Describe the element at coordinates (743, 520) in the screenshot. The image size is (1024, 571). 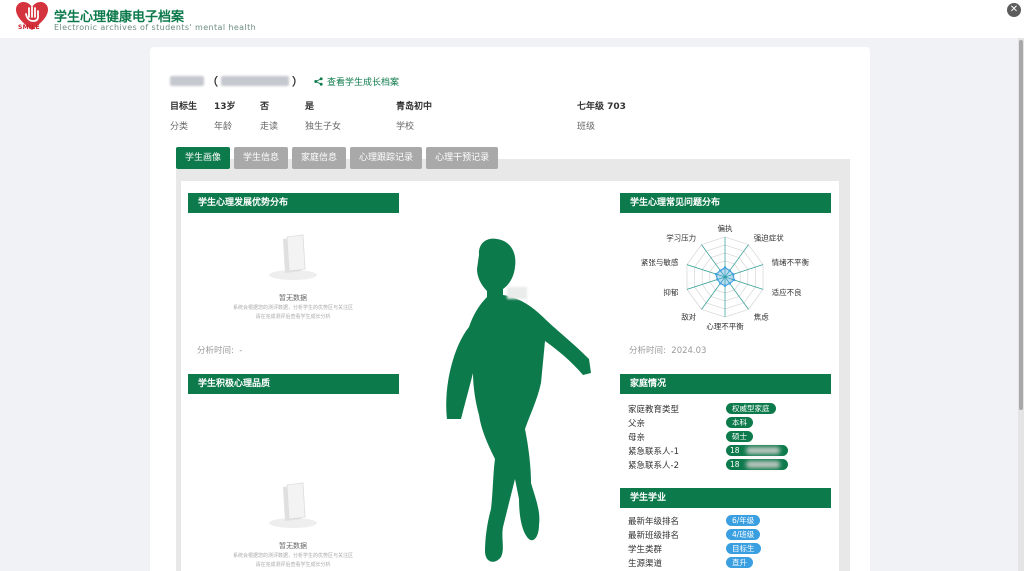
I see `study-row-tag: 6/年级` at that location.